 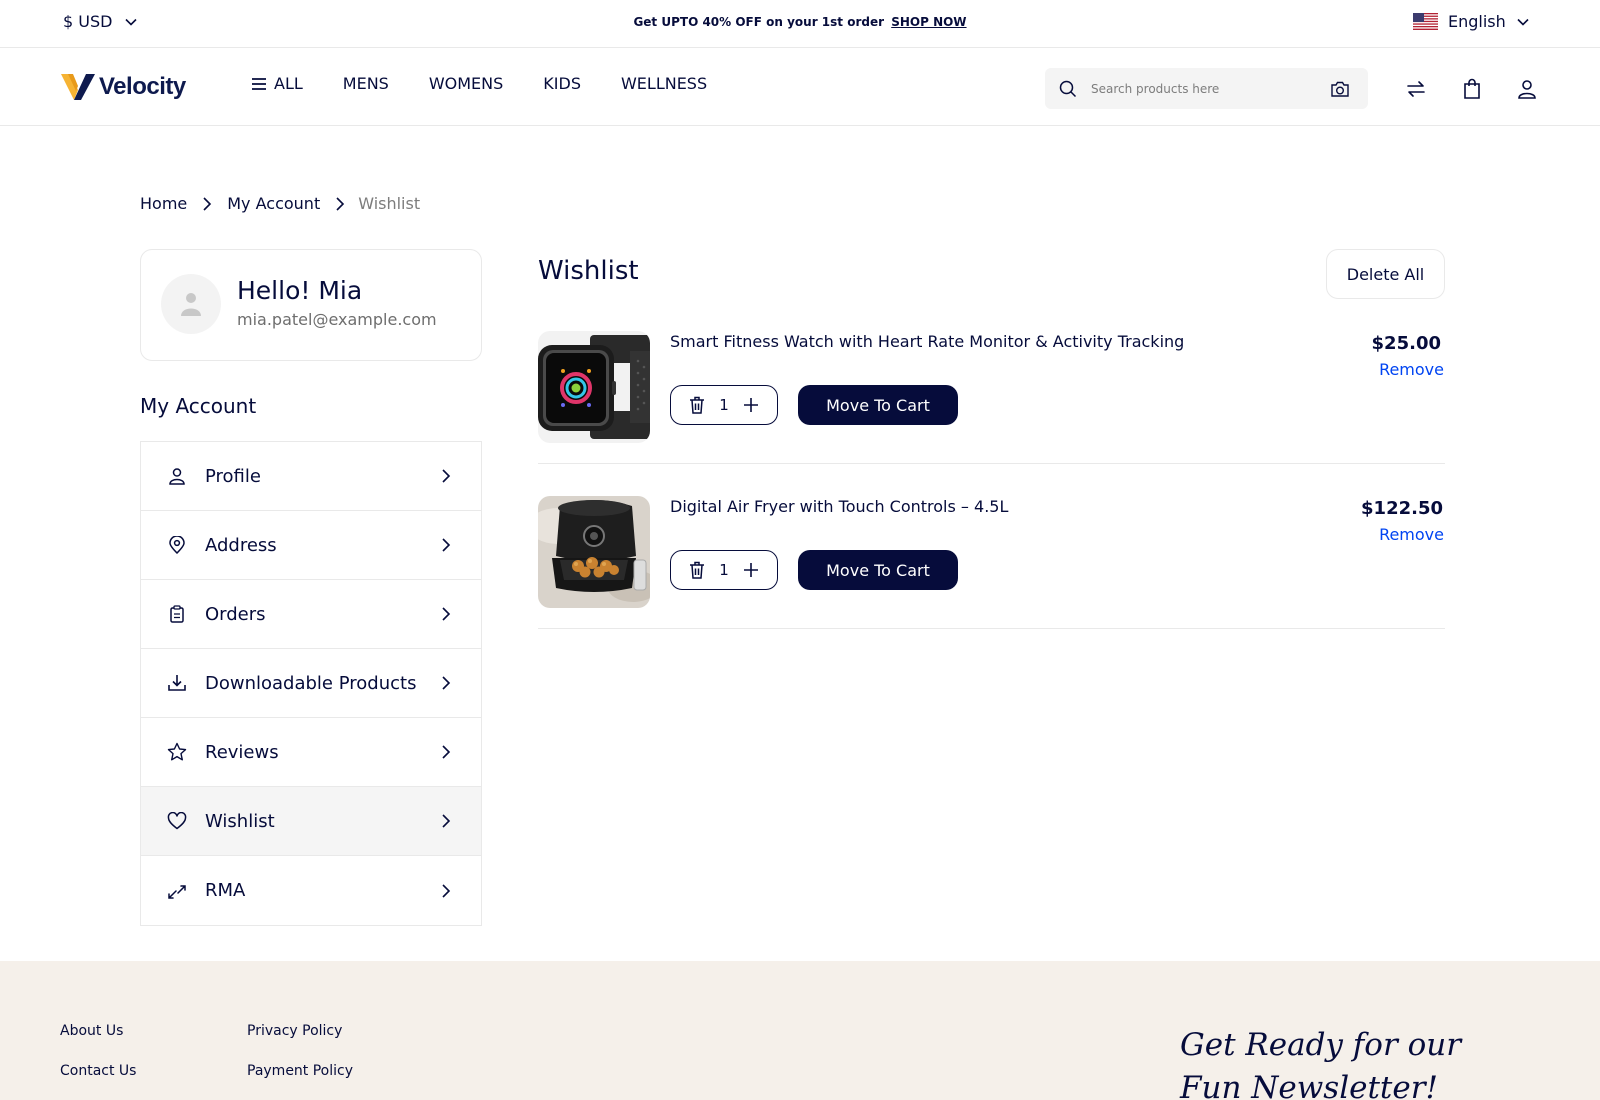 I want to click on main-nav: ALL MENS WOMENS KIDS WELLNESS, so click(x=479, y=83).